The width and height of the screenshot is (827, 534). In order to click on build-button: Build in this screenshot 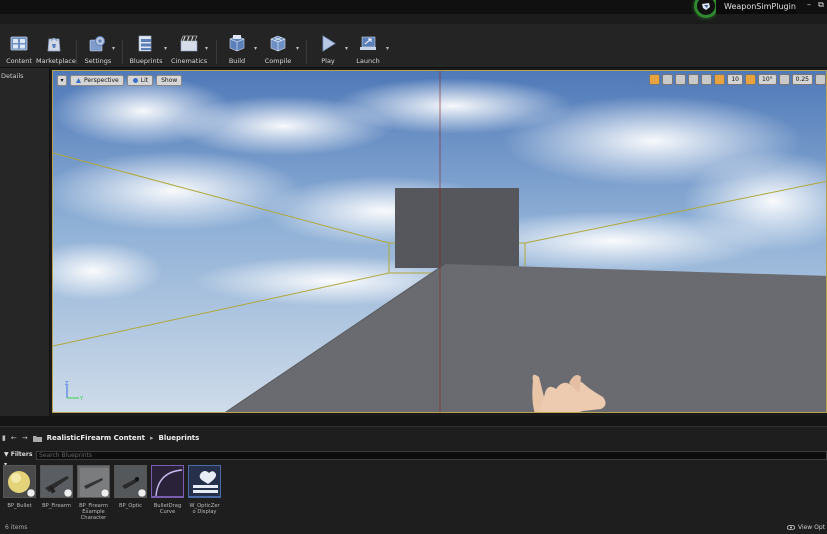, I will do `click(237, 50)`.